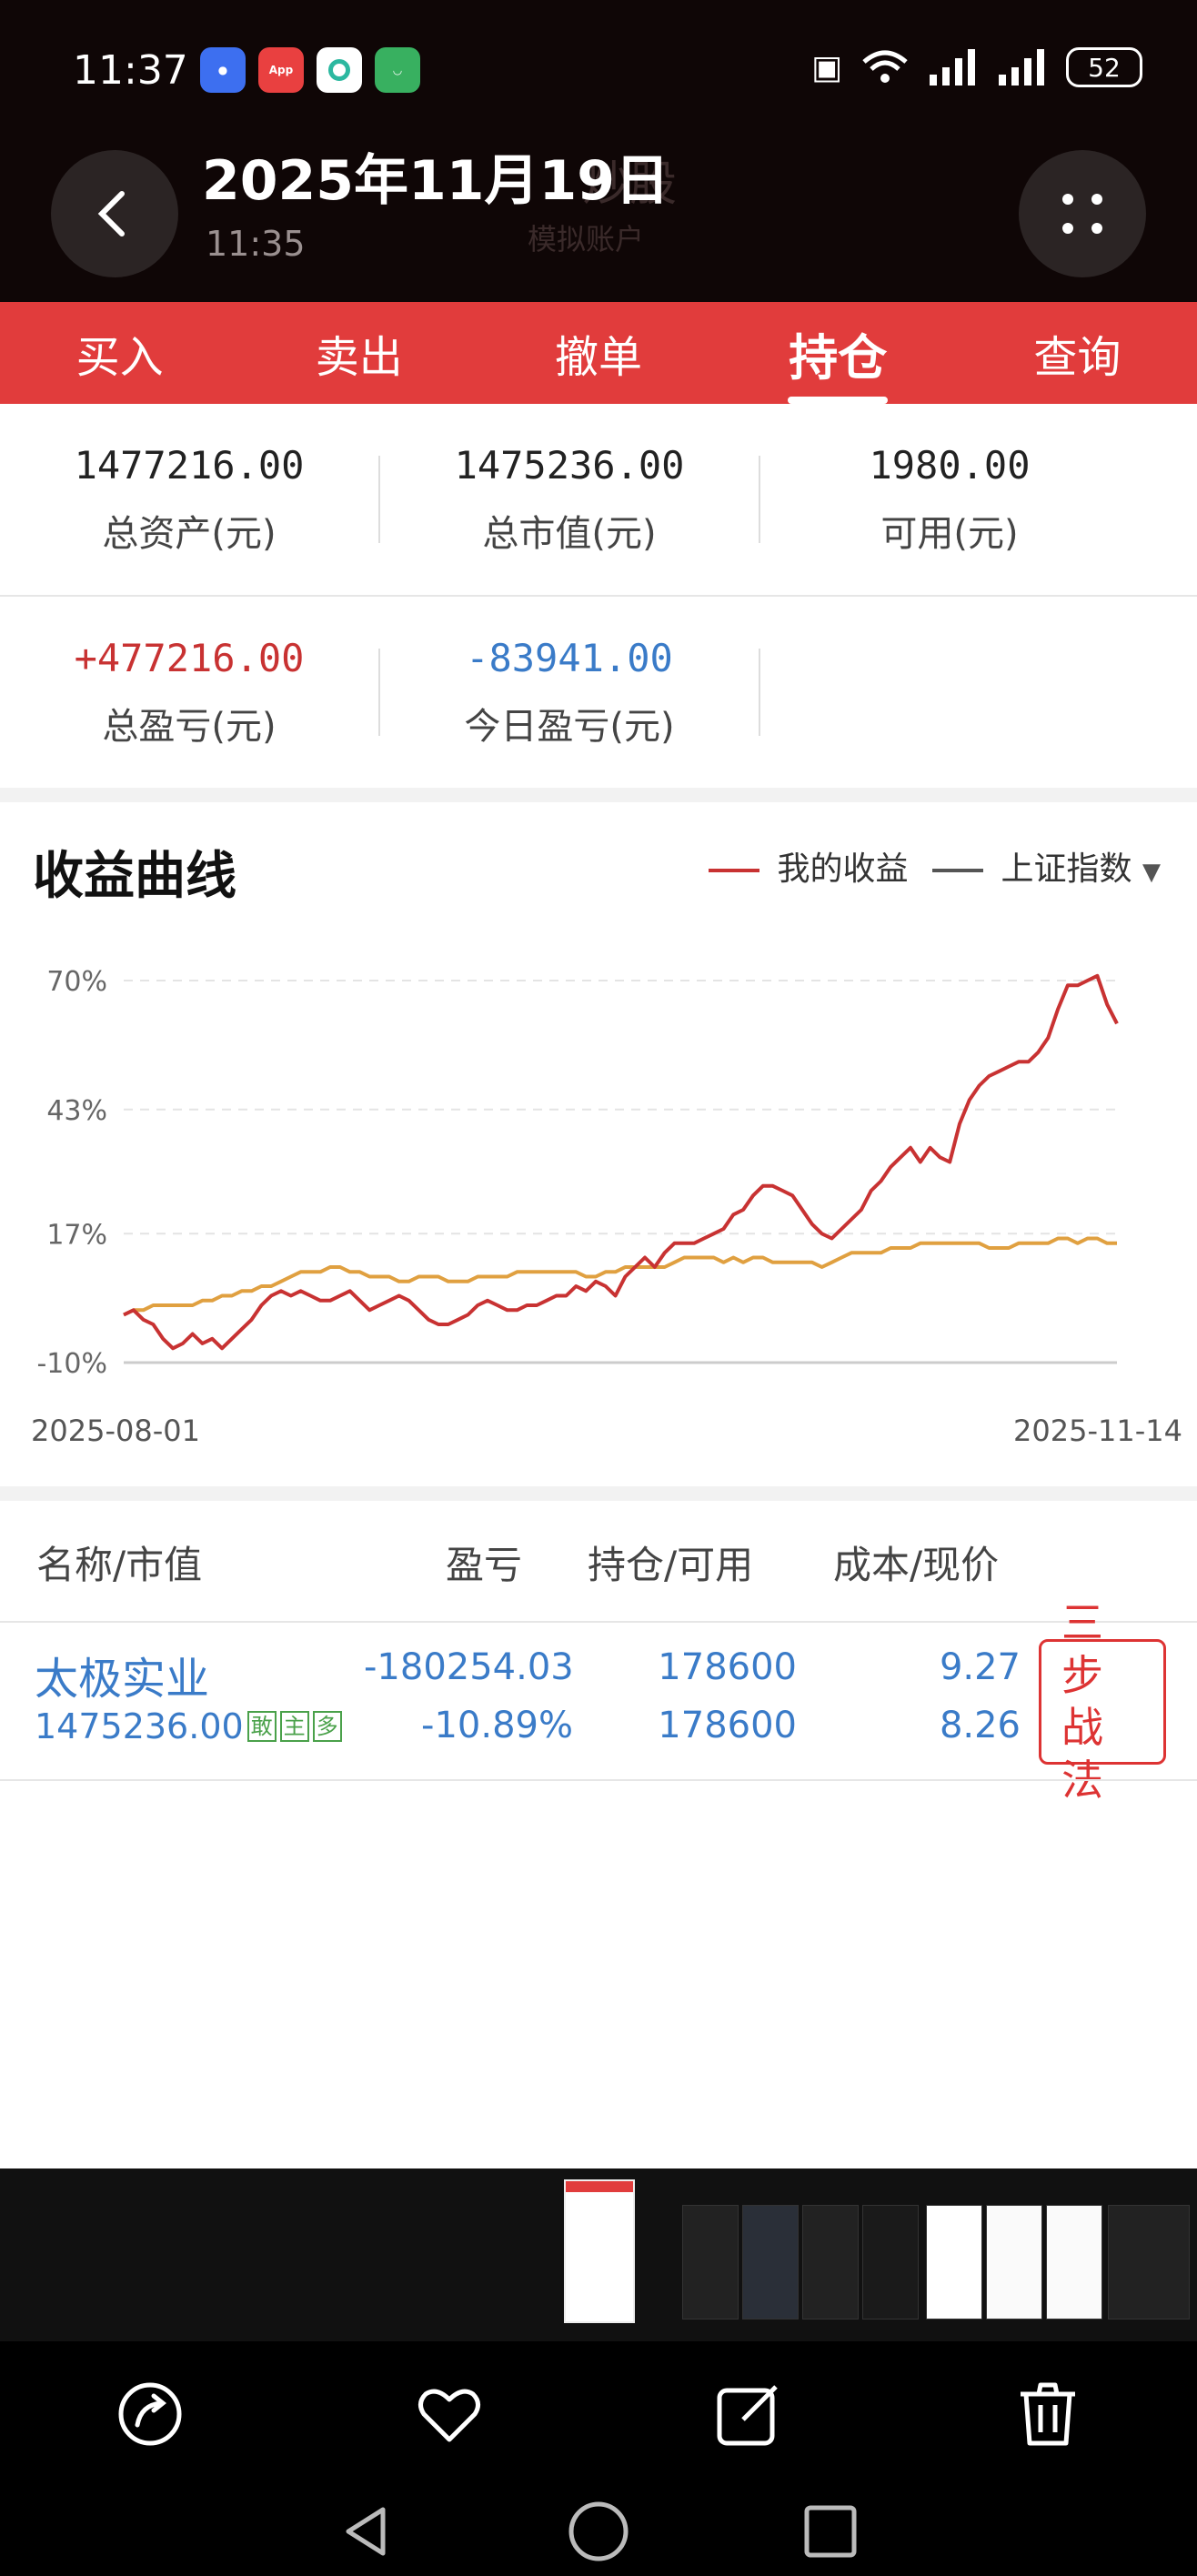 The height and width of the screenshot is (2576, 1197). Describe the element at coordinates (599, 2251) in the screenshot. I see `current-thumbnail` at that location.